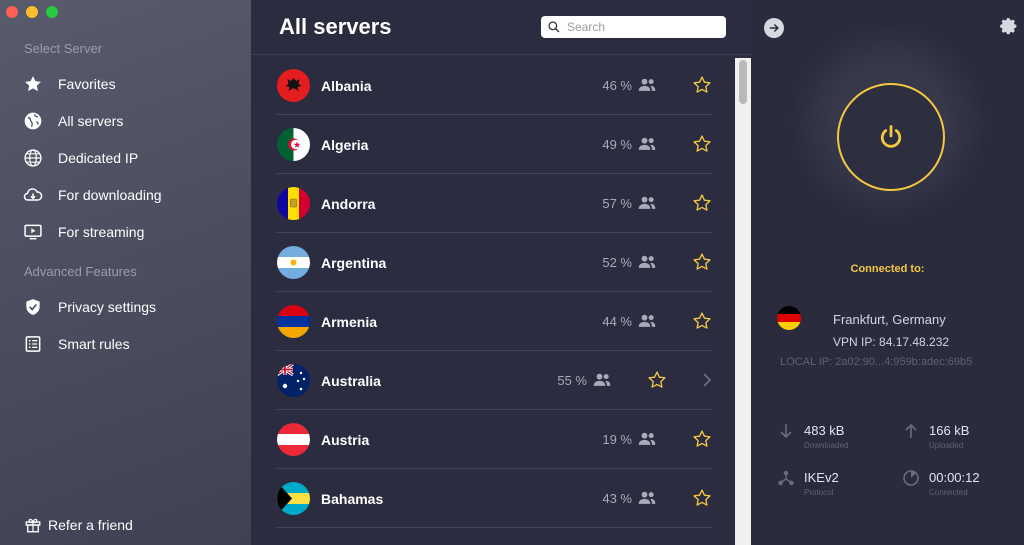 This screenshot has width=1024, height=545. What do you see at coordinates (642, 27) in the screenshot?
I see `search-input` at bounding box center [642, 27].